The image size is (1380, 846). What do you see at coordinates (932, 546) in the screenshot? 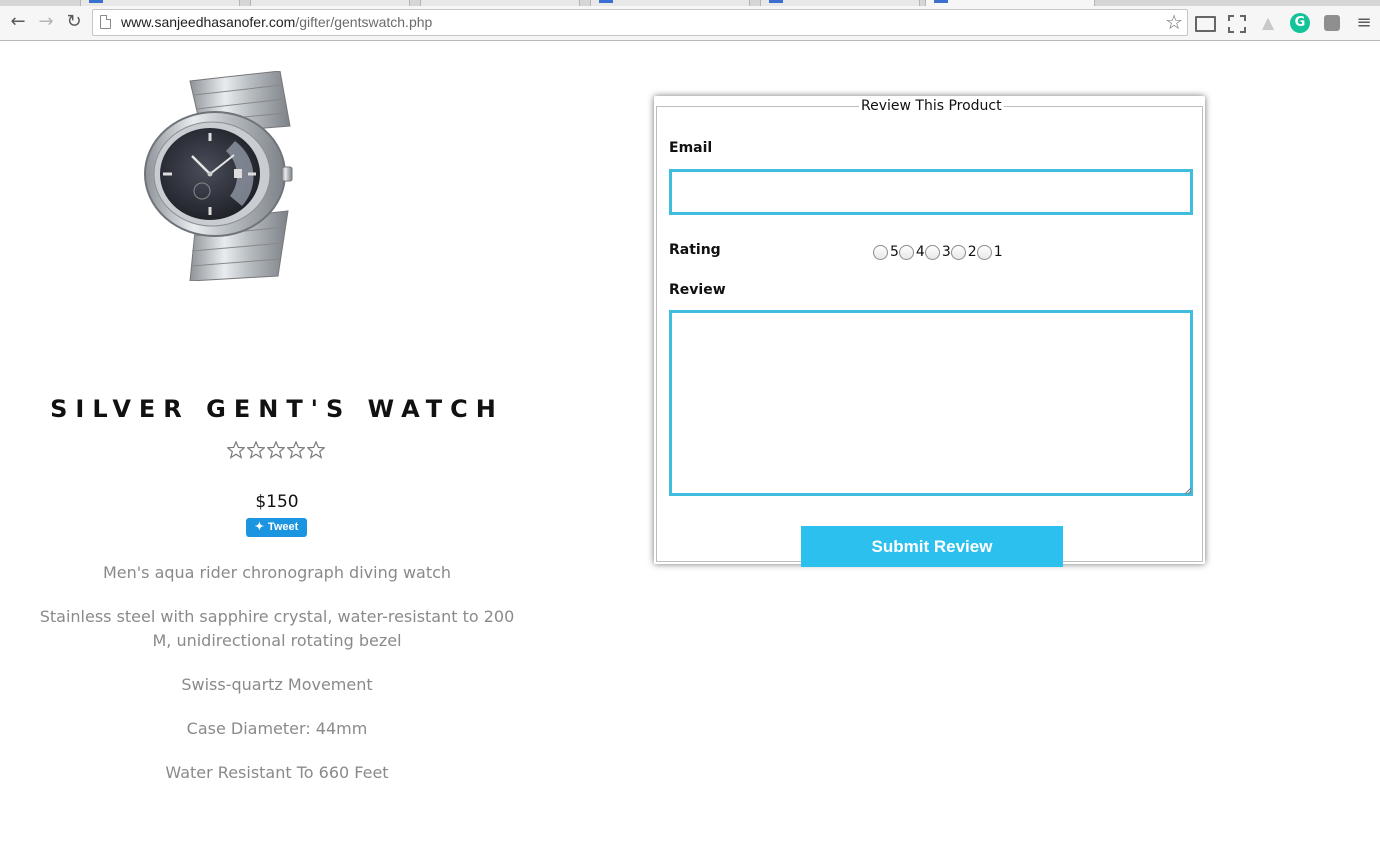
I see `submit-review-button: Submit Review` at bounding box center [932, 546].